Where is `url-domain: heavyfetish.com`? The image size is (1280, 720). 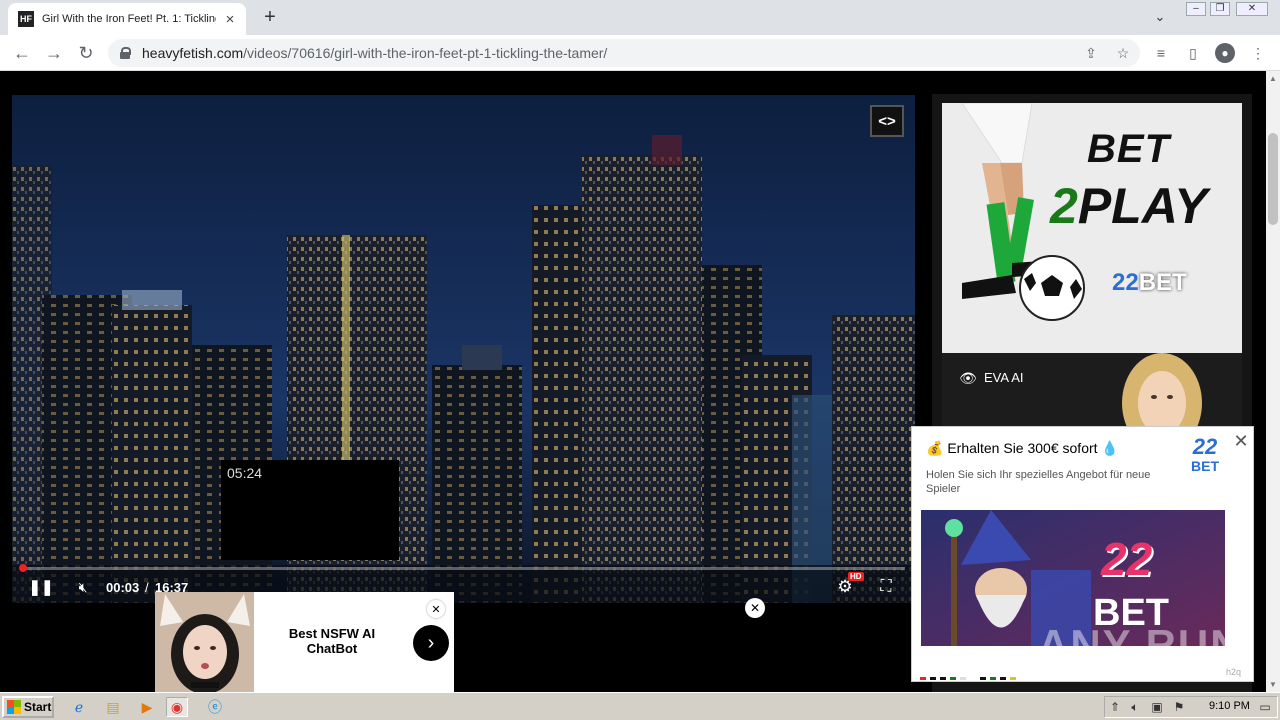
url-domain: heavyfetish.com is located at coordinates (193, 53).